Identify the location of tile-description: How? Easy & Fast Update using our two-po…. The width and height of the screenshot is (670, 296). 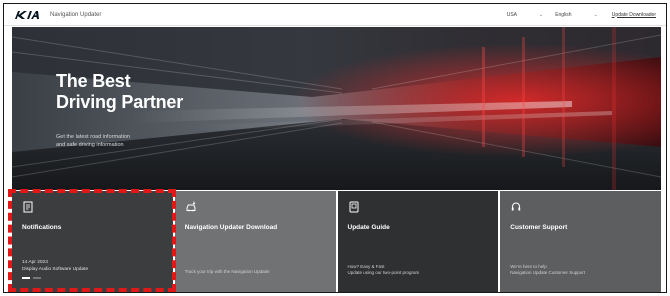
(384, 270).